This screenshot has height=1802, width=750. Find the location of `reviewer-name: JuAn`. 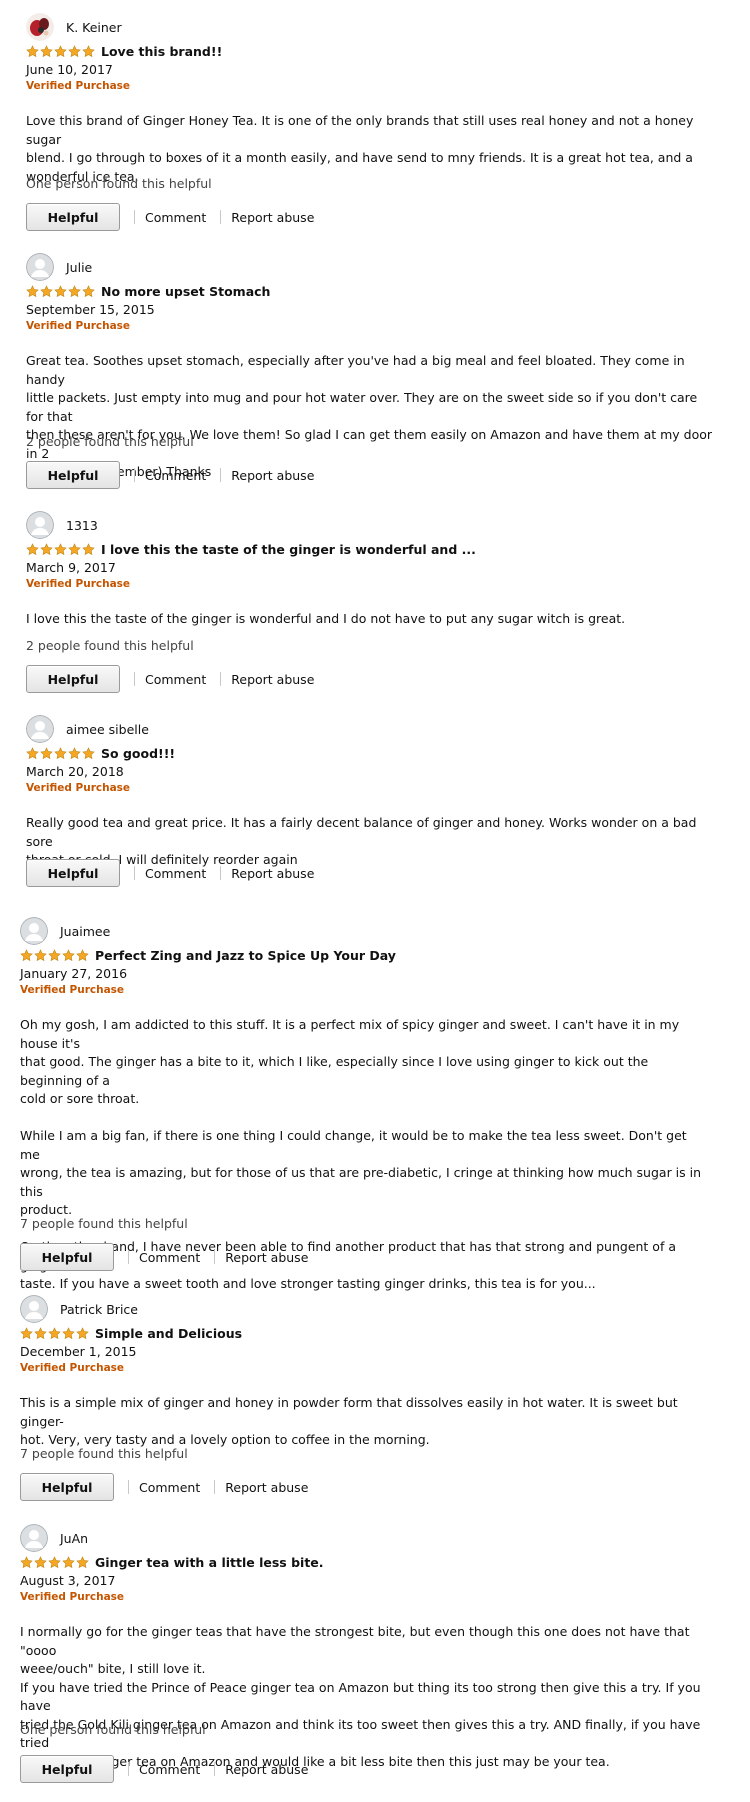

reviewer-name: JuAn is located at coordinates (74, 1538).